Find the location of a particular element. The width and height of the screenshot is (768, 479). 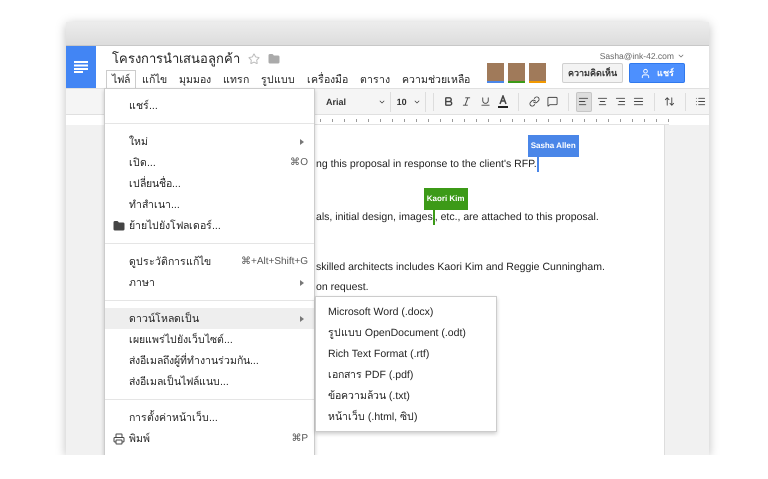

collaborator-label: Kaori Kim is located at coordinates (446, 199).